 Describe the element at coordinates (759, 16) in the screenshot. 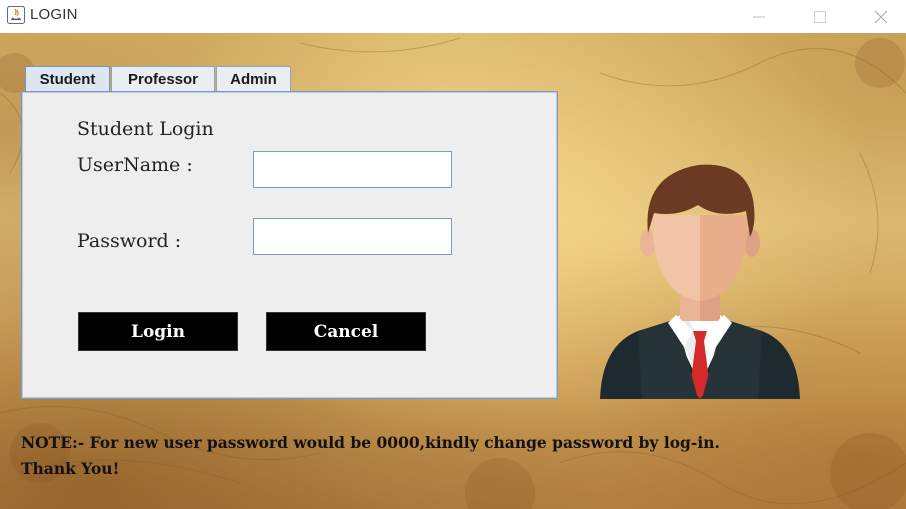

I see `minimize-icon` at that location.